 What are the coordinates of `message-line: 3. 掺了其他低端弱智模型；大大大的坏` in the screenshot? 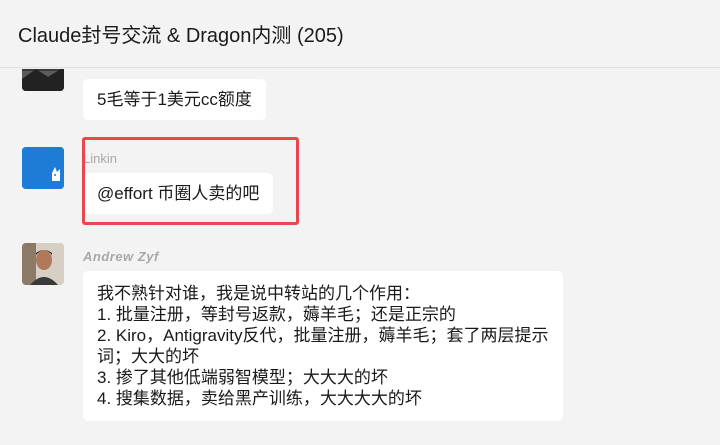 It's located at (242, 377).